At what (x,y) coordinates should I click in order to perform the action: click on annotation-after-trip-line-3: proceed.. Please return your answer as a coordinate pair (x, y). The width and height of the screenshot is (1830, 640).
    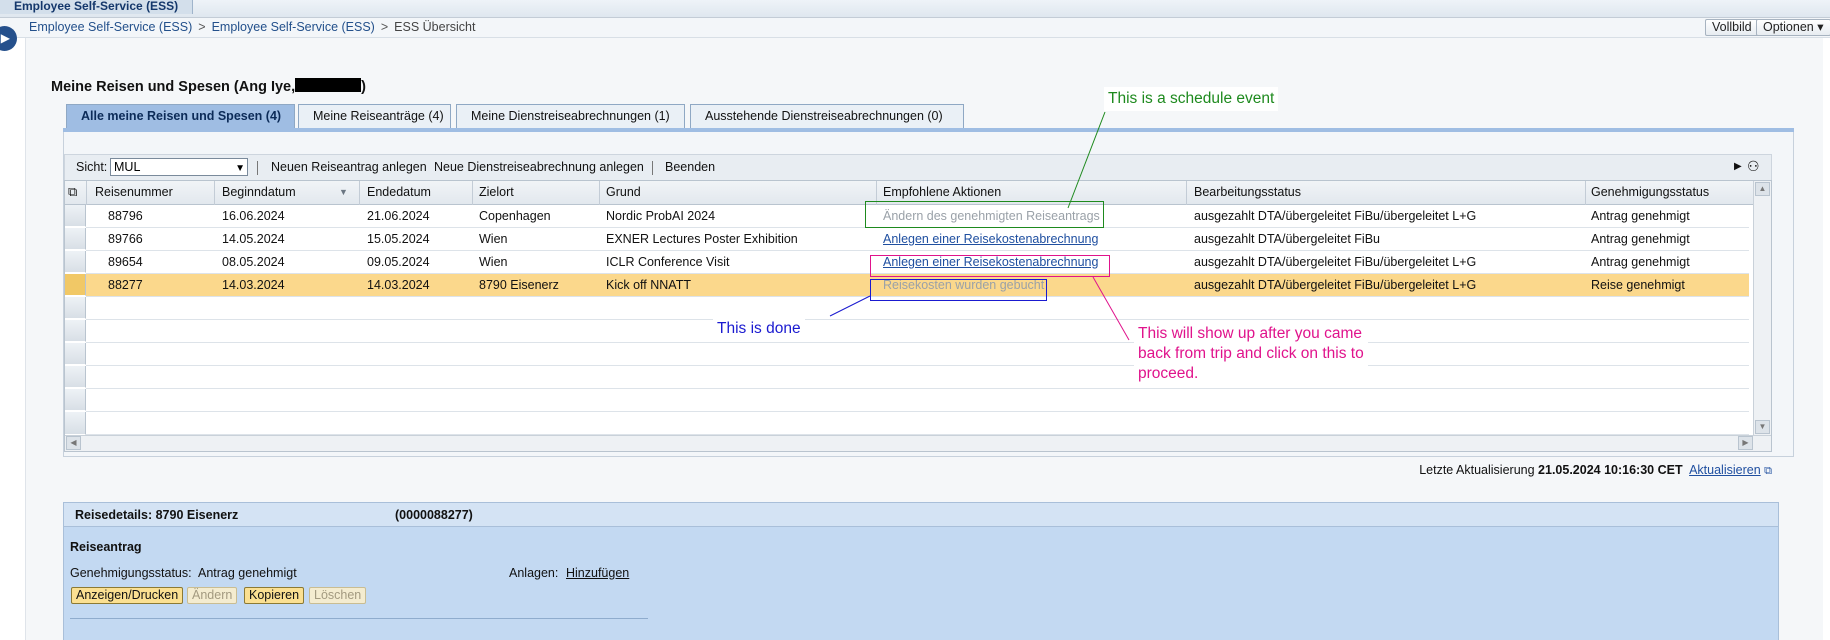
    Looking at the image, I should click on (1168, 373).